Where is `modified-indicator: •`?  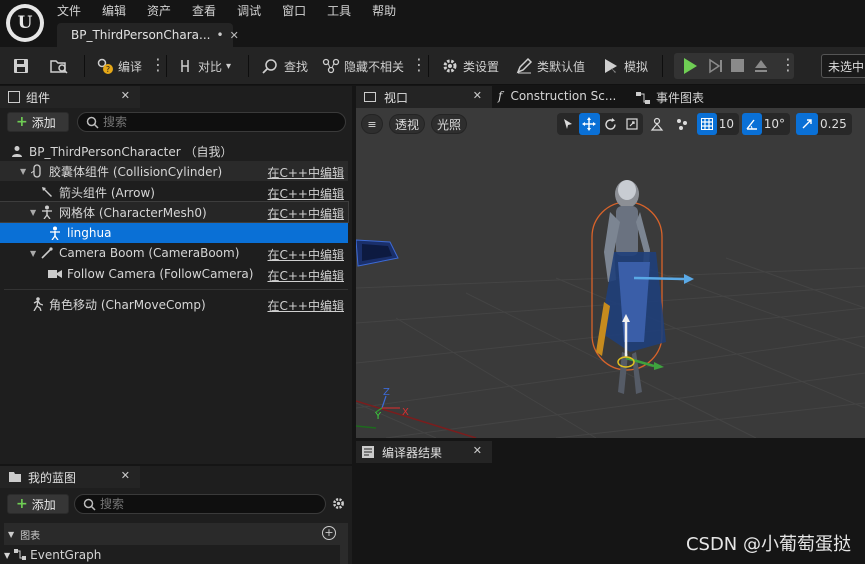
modified-indicator: • is located at coordinates (220, 35).